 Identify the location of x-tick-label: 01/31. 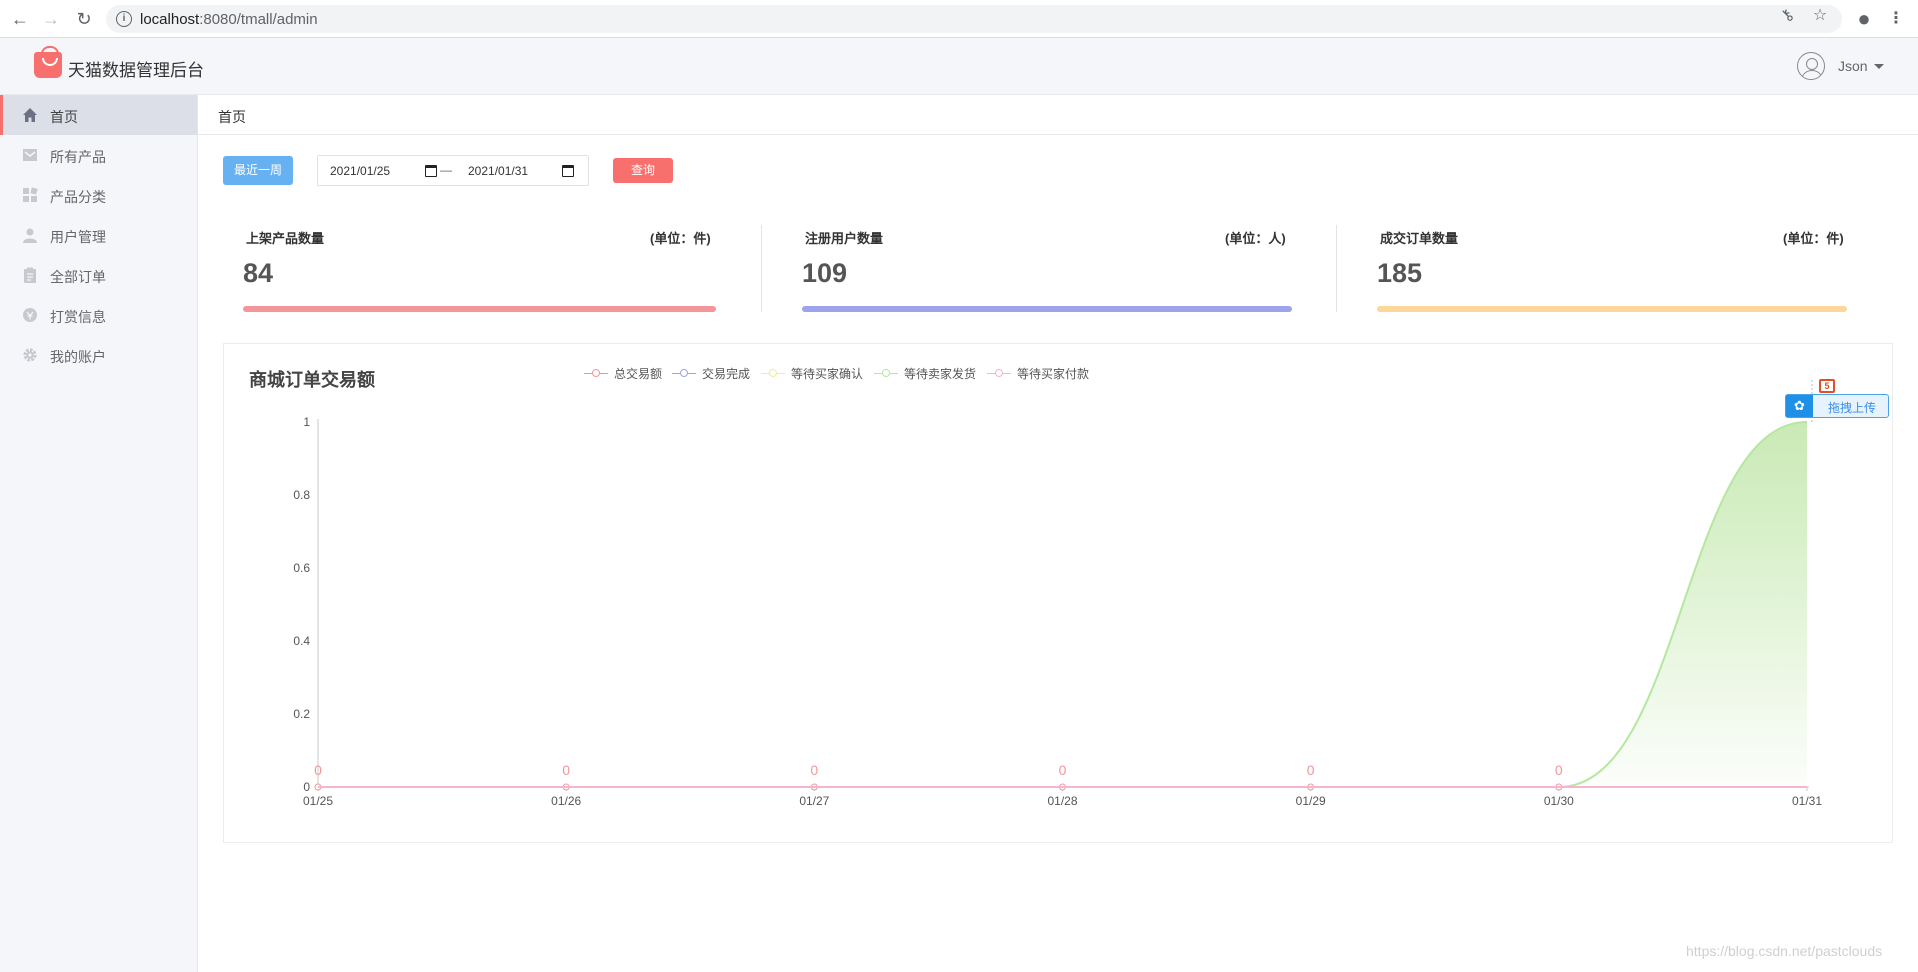
(1807, 801).